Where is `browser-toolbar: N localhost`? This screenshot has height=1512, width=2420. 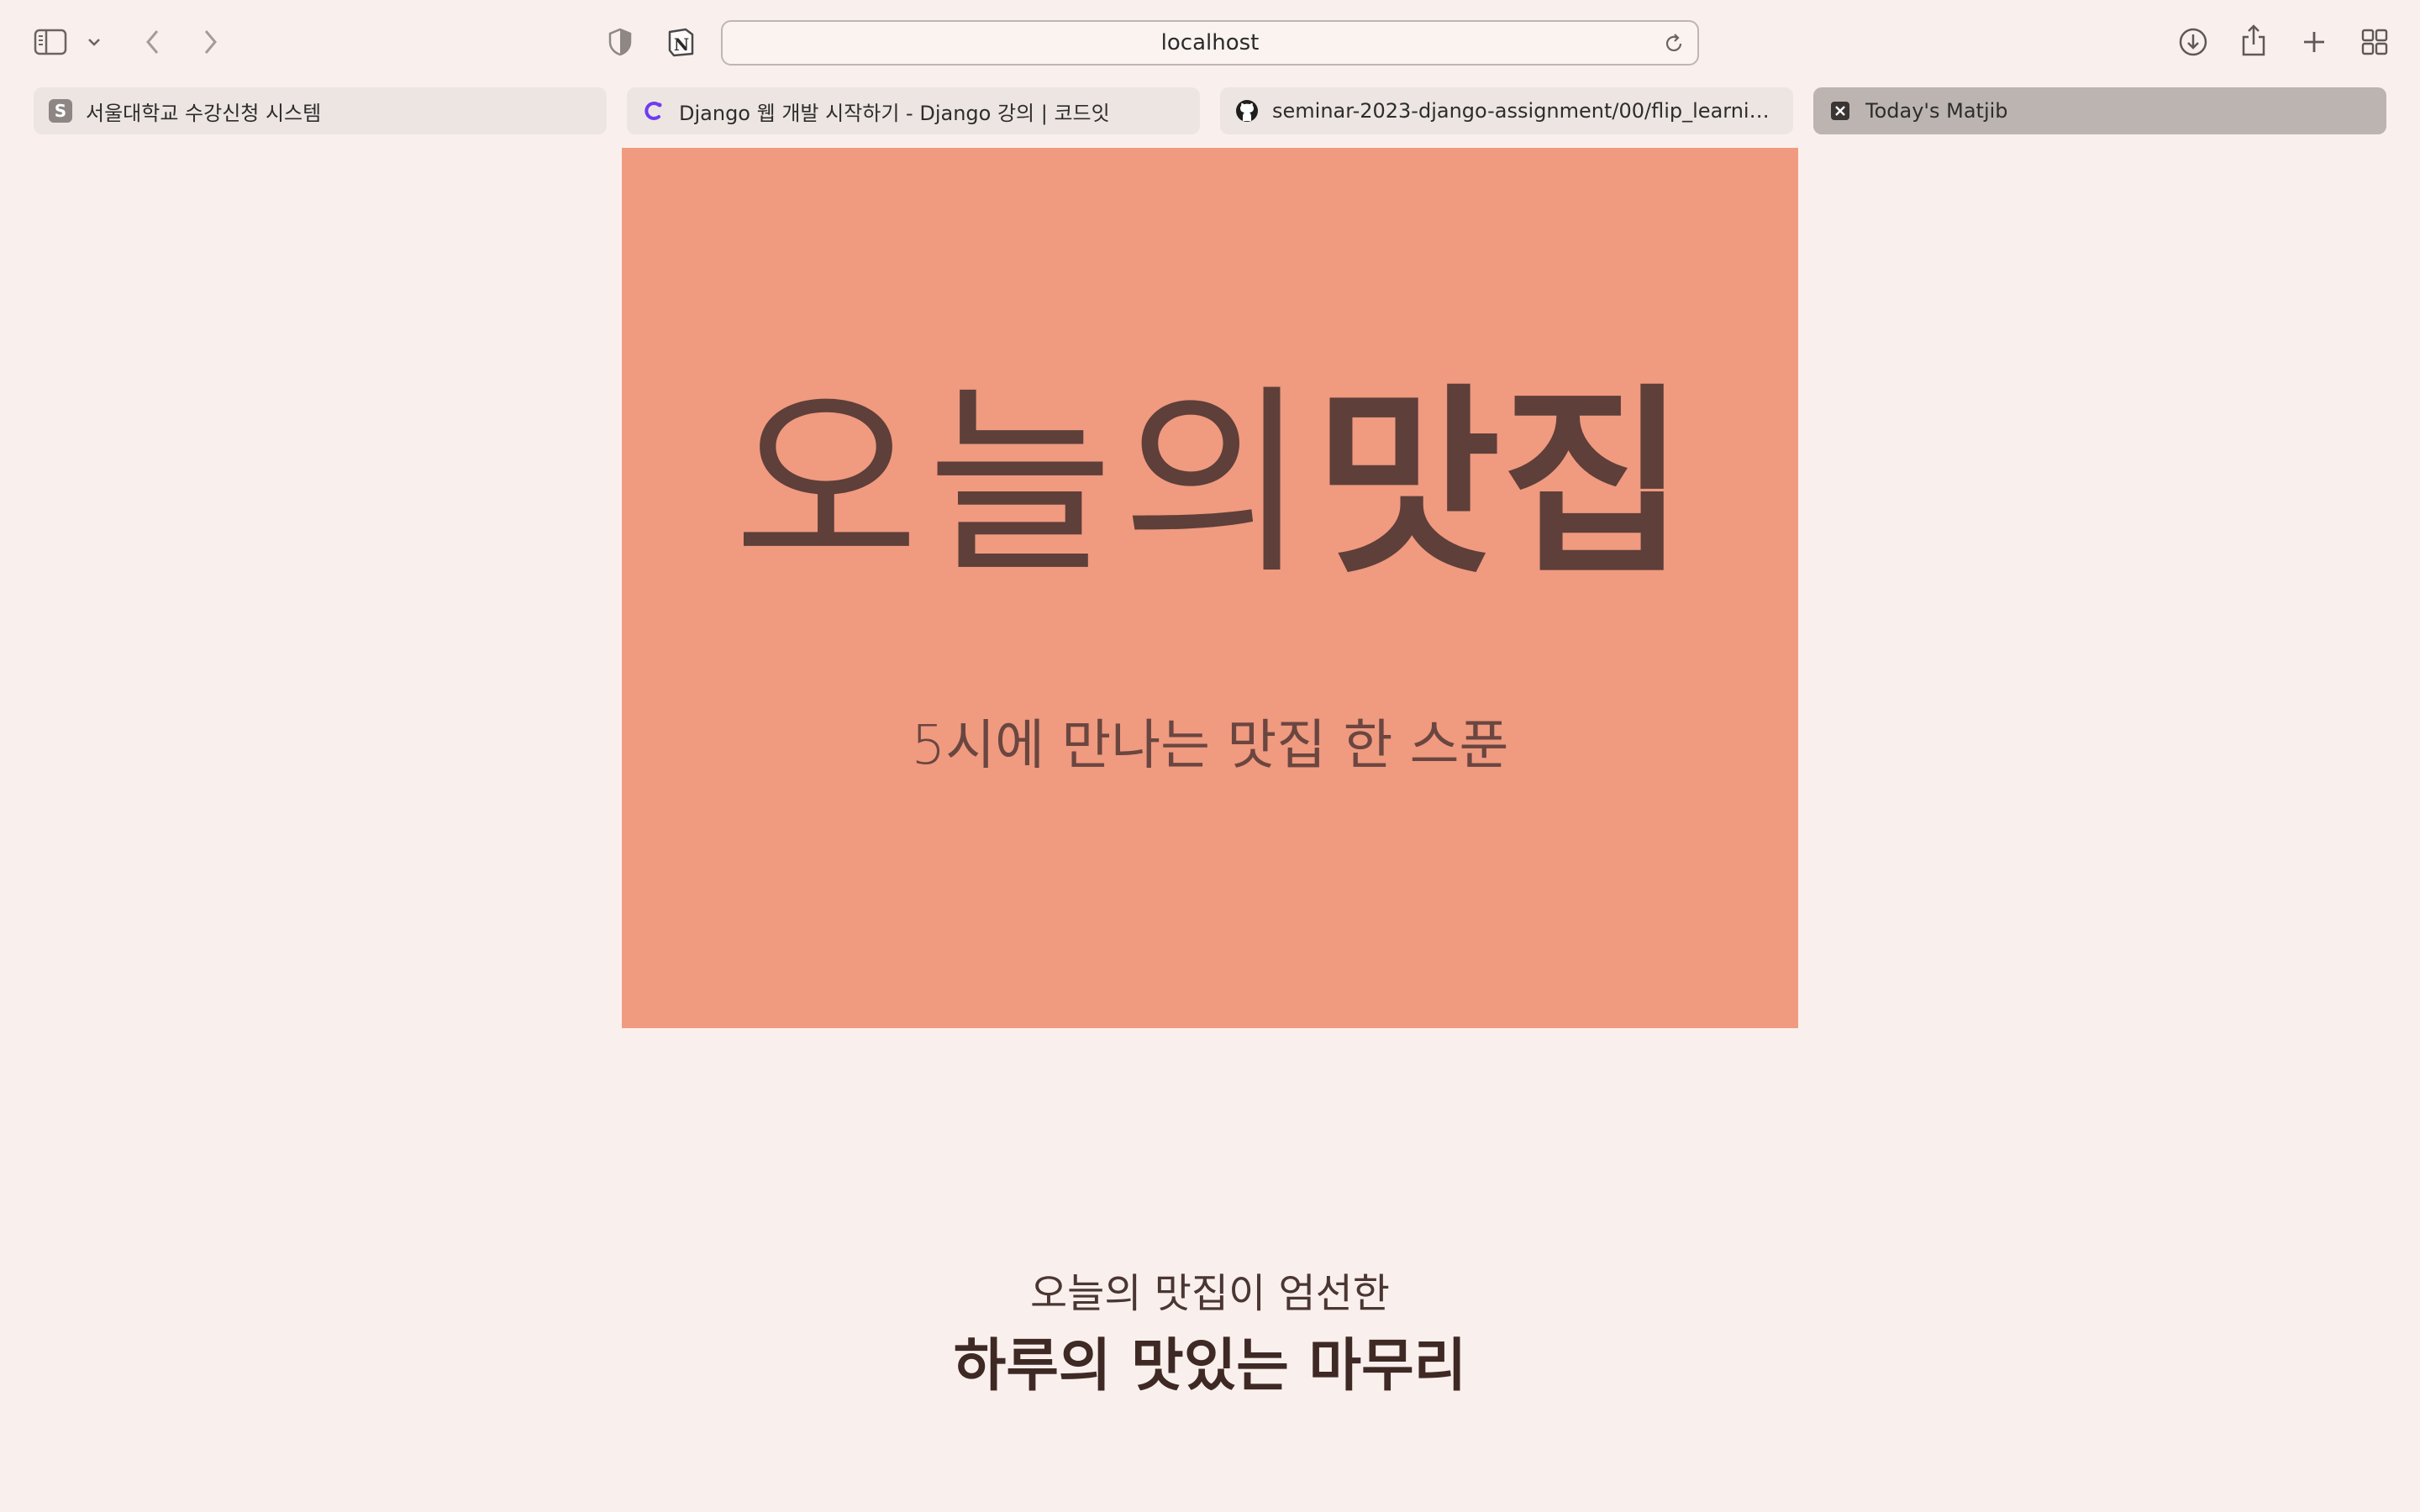 browser-toolbar: N localhost is located at coordinates (1210, 42).